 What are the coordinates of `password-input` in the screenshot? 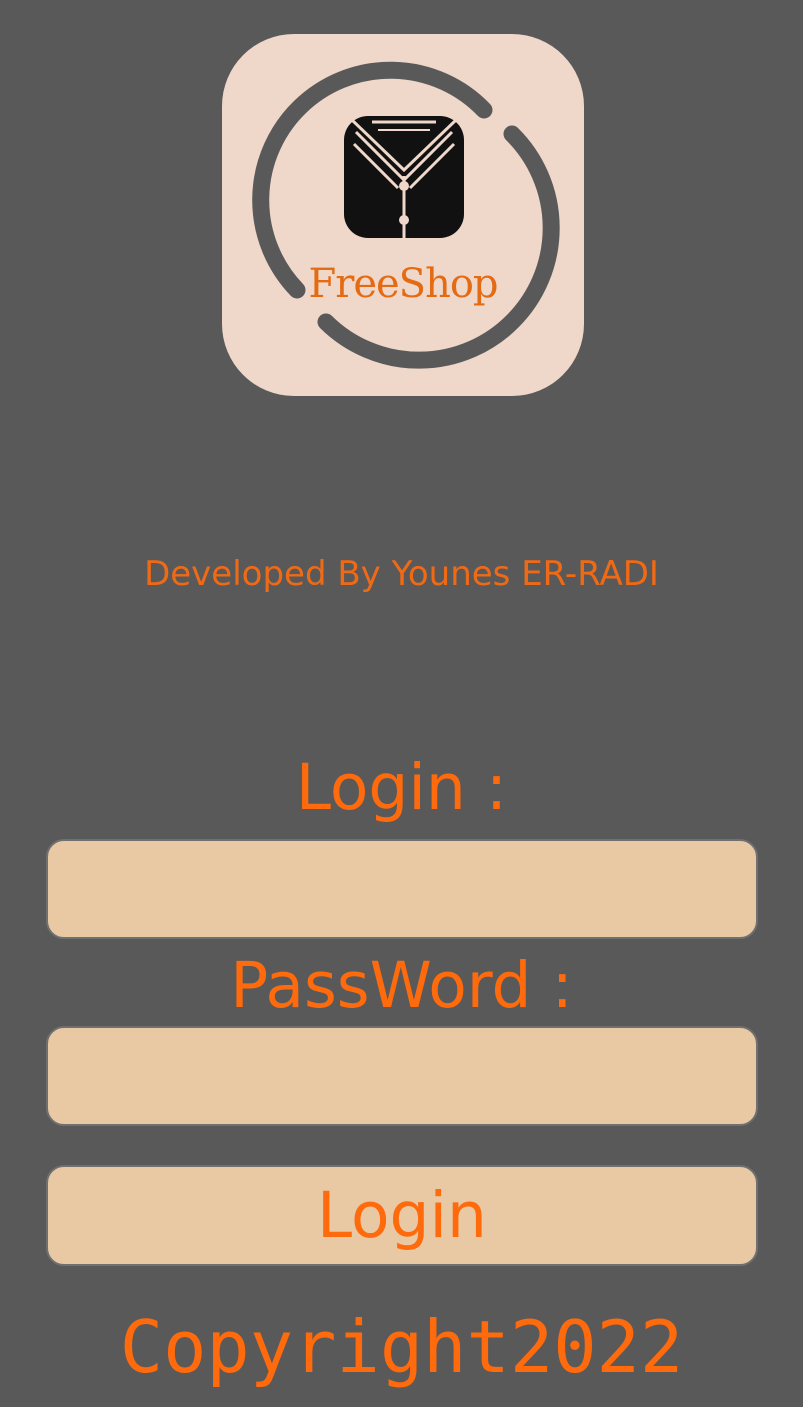 It's located at (402, 1076).